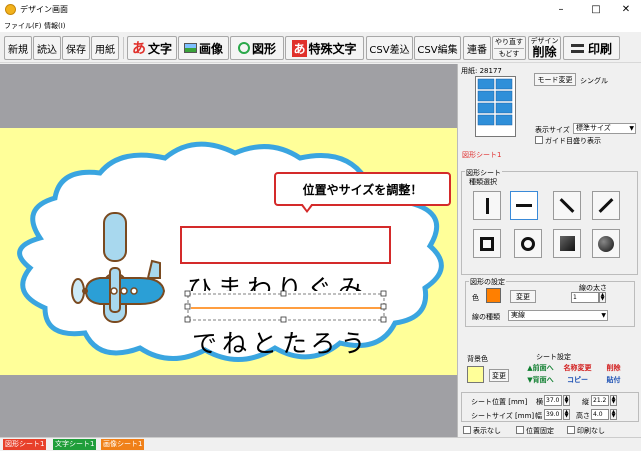 Image resolution: width=641 pixels, height=451 pixels. I want to click on diagonal-up-button, so click(606, 205).